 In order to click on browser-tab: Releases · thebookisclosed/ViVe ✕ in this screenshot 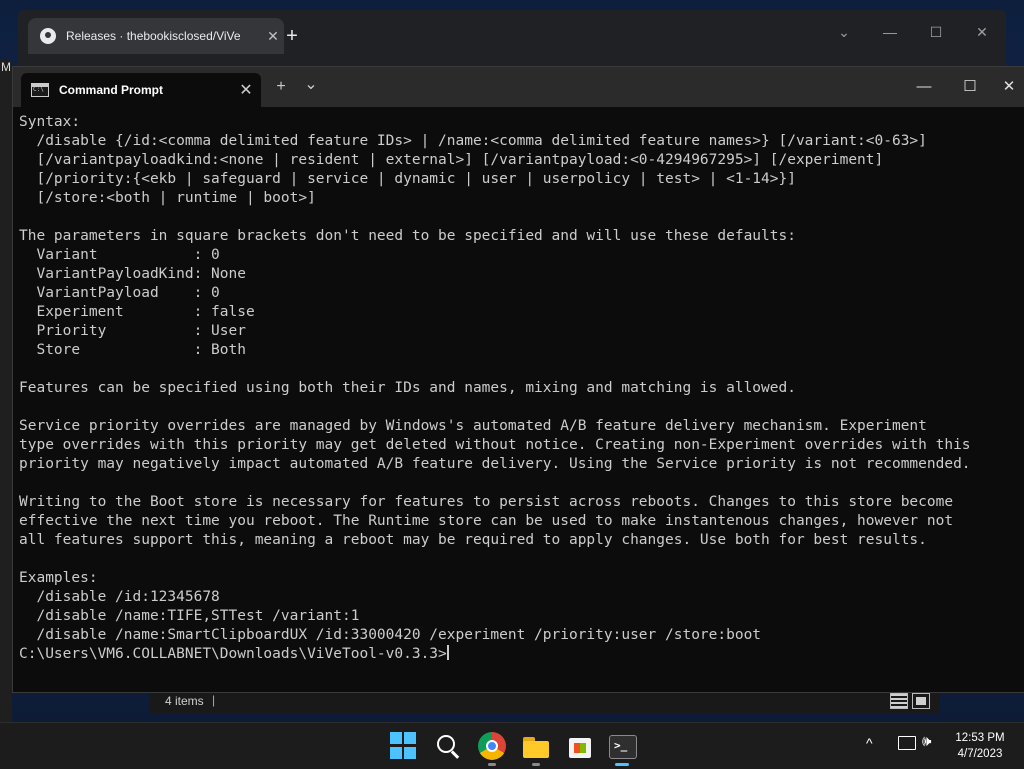, I will do `click(156, 36)`.